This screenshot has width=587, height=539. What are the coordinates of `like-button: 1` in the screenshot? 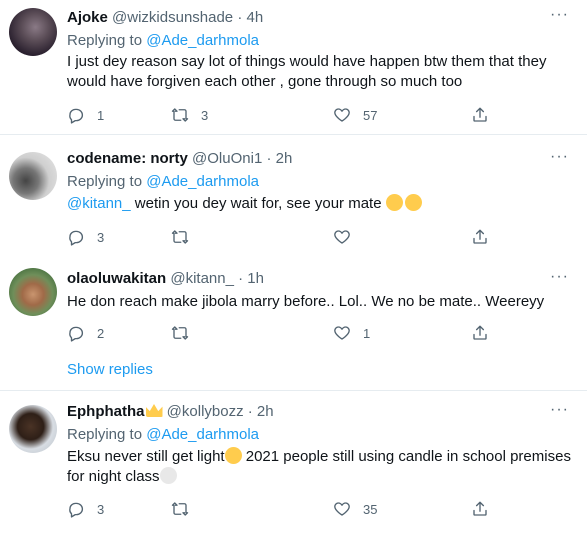 It's located at (351, 333).